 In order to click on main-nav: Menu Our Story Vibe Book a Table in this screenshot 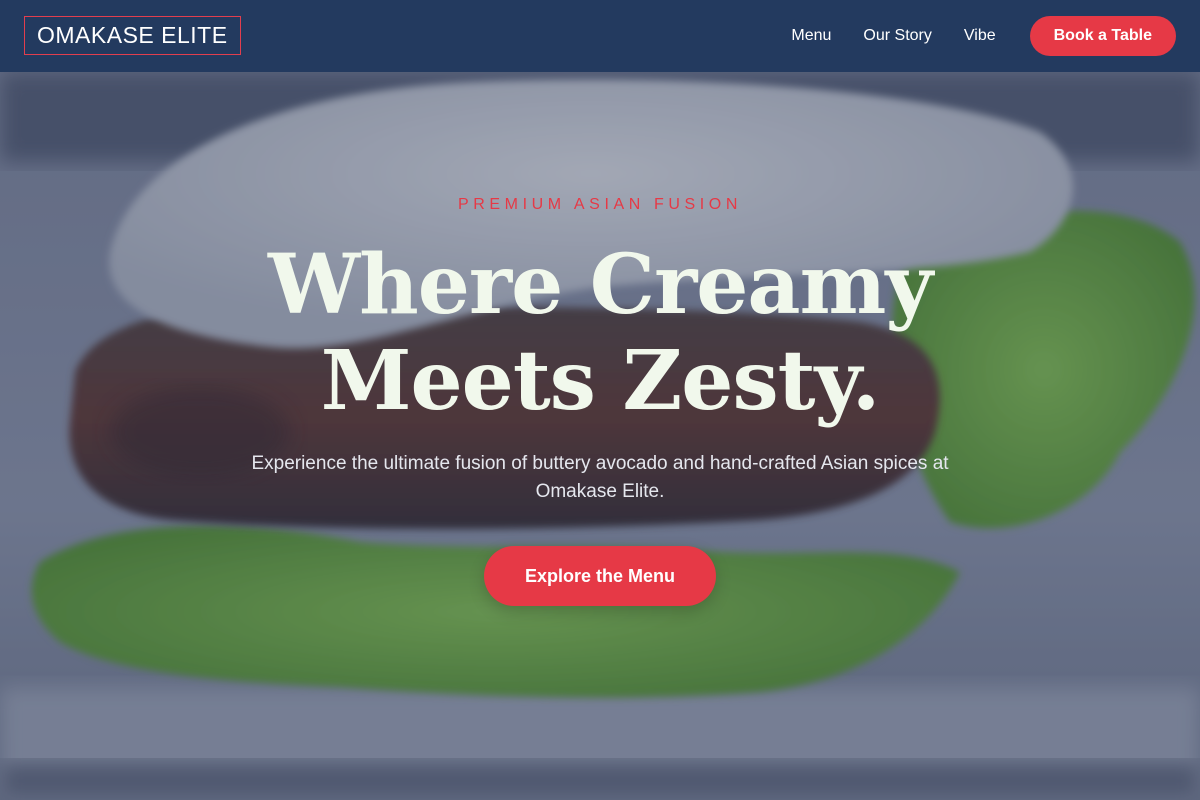, I will do `click(983, 36)`.